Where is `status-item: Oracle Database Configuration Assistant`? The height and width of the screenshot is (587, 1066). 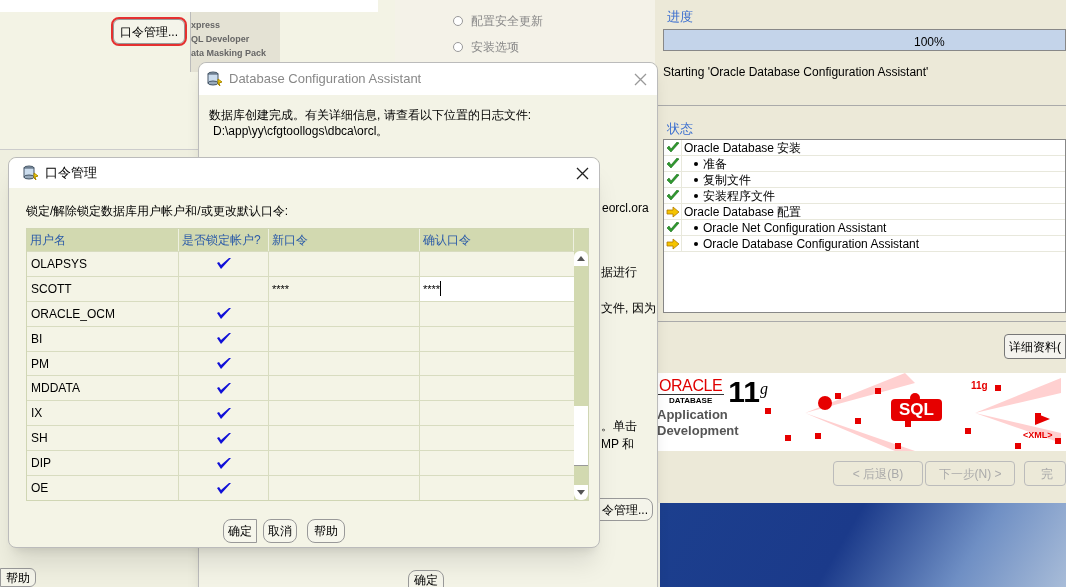
status-item: Oracle Database Configuration Assistant is located at coordinates (811, 244).